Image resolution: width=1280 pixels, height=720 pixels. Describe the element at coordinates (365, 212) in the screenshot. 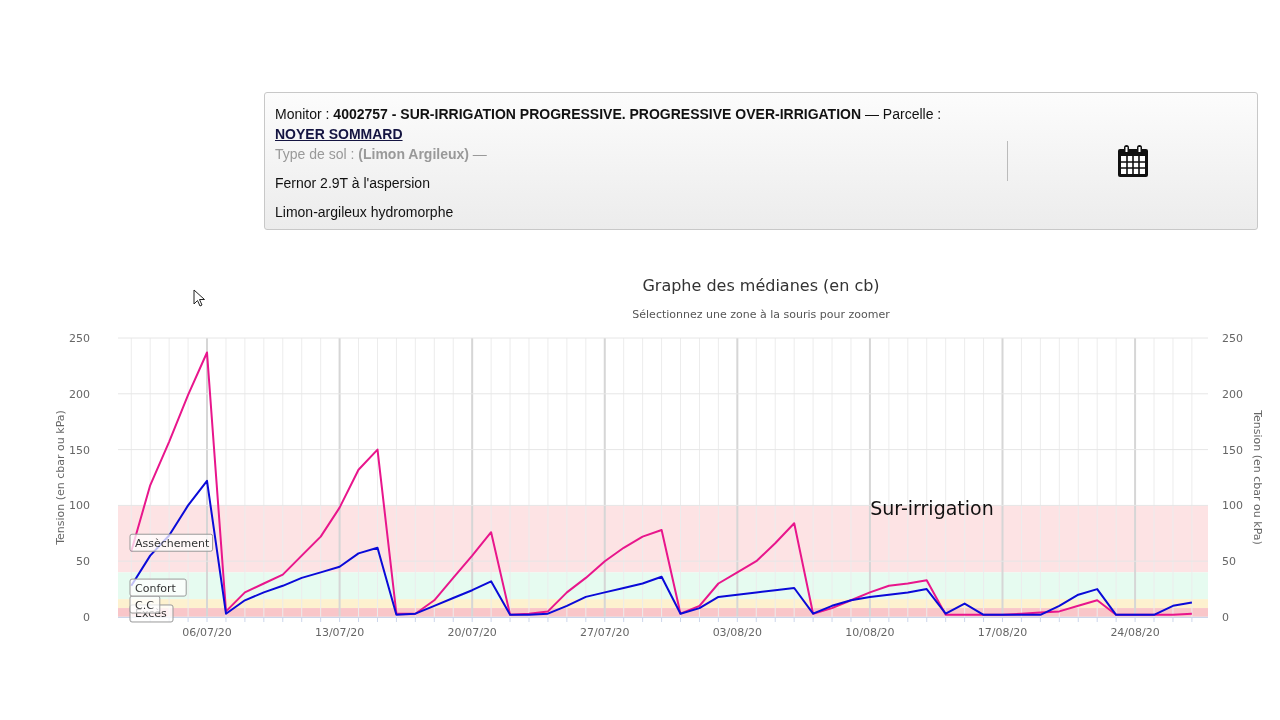

I see `note-text: Limon-argileux hydromorphe` at that location.